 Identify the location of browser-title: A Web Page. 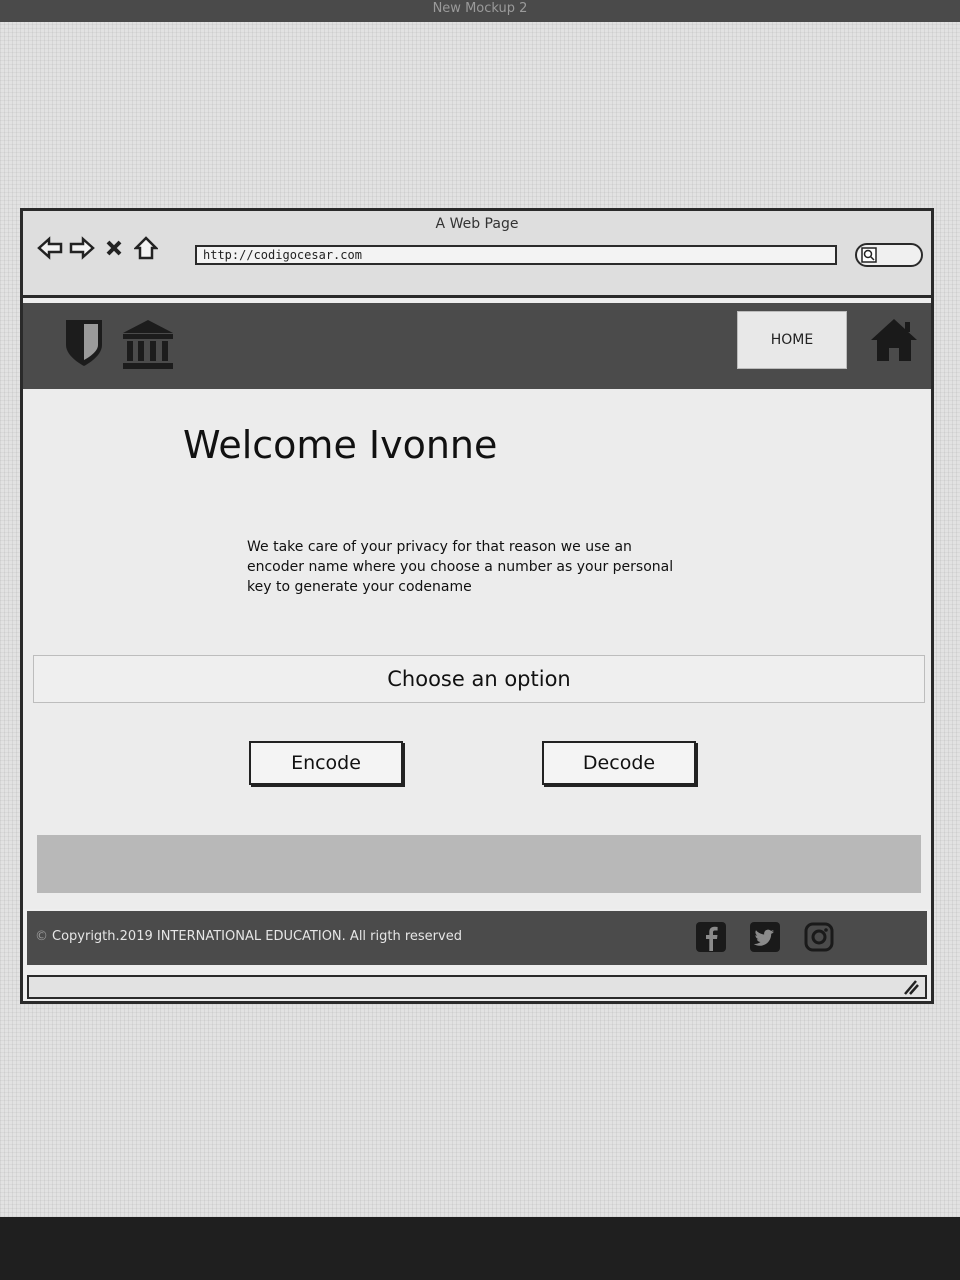
(477, 224).